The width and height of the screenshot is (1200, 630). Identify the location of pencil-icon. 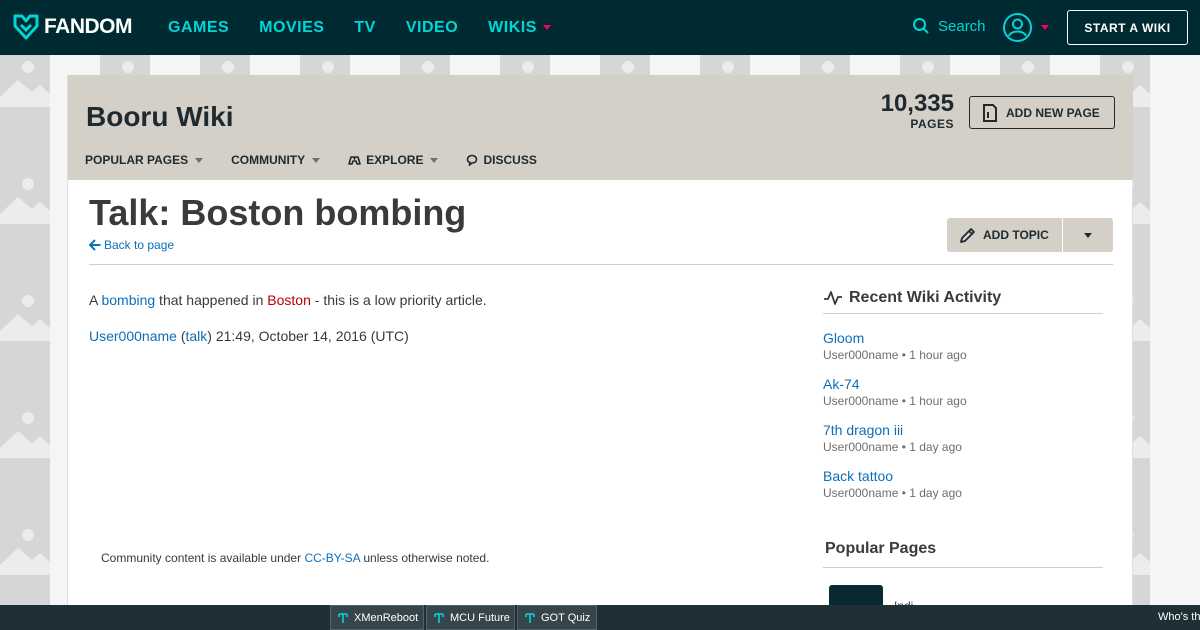
(967, 235).